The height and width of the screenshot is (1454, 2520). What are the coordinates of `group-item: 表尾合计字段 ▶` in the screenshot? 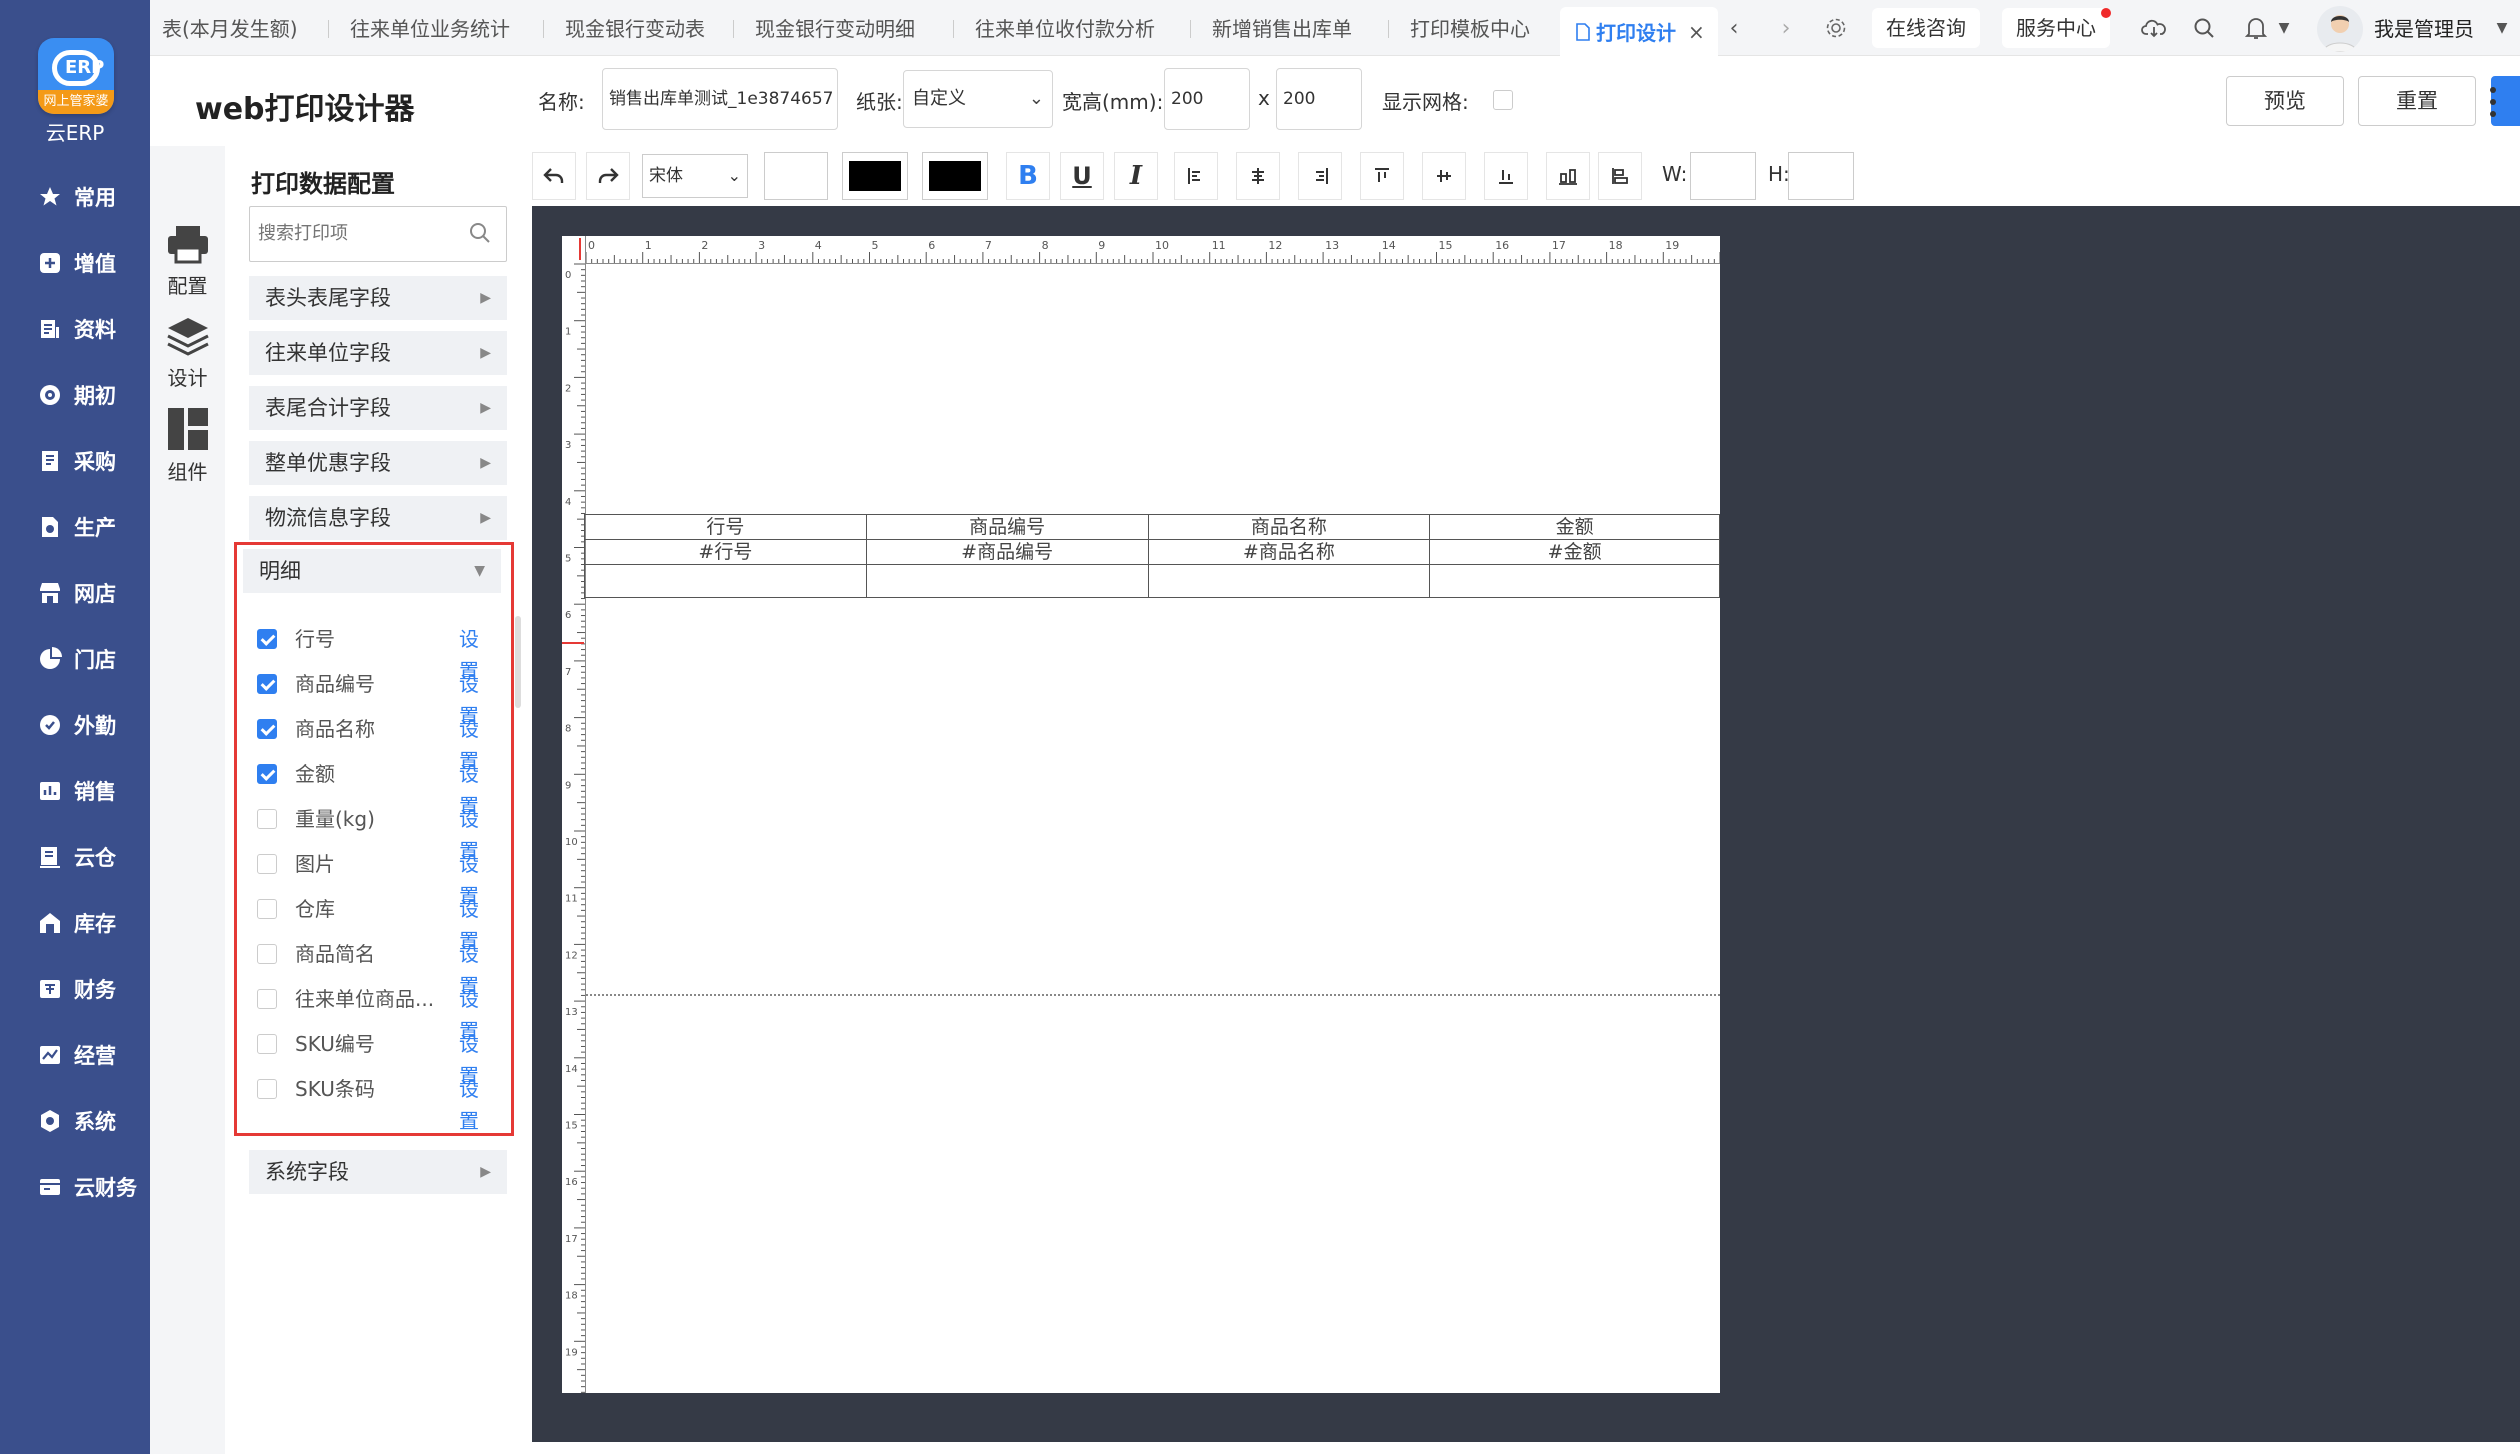 It's located at (378, 408).